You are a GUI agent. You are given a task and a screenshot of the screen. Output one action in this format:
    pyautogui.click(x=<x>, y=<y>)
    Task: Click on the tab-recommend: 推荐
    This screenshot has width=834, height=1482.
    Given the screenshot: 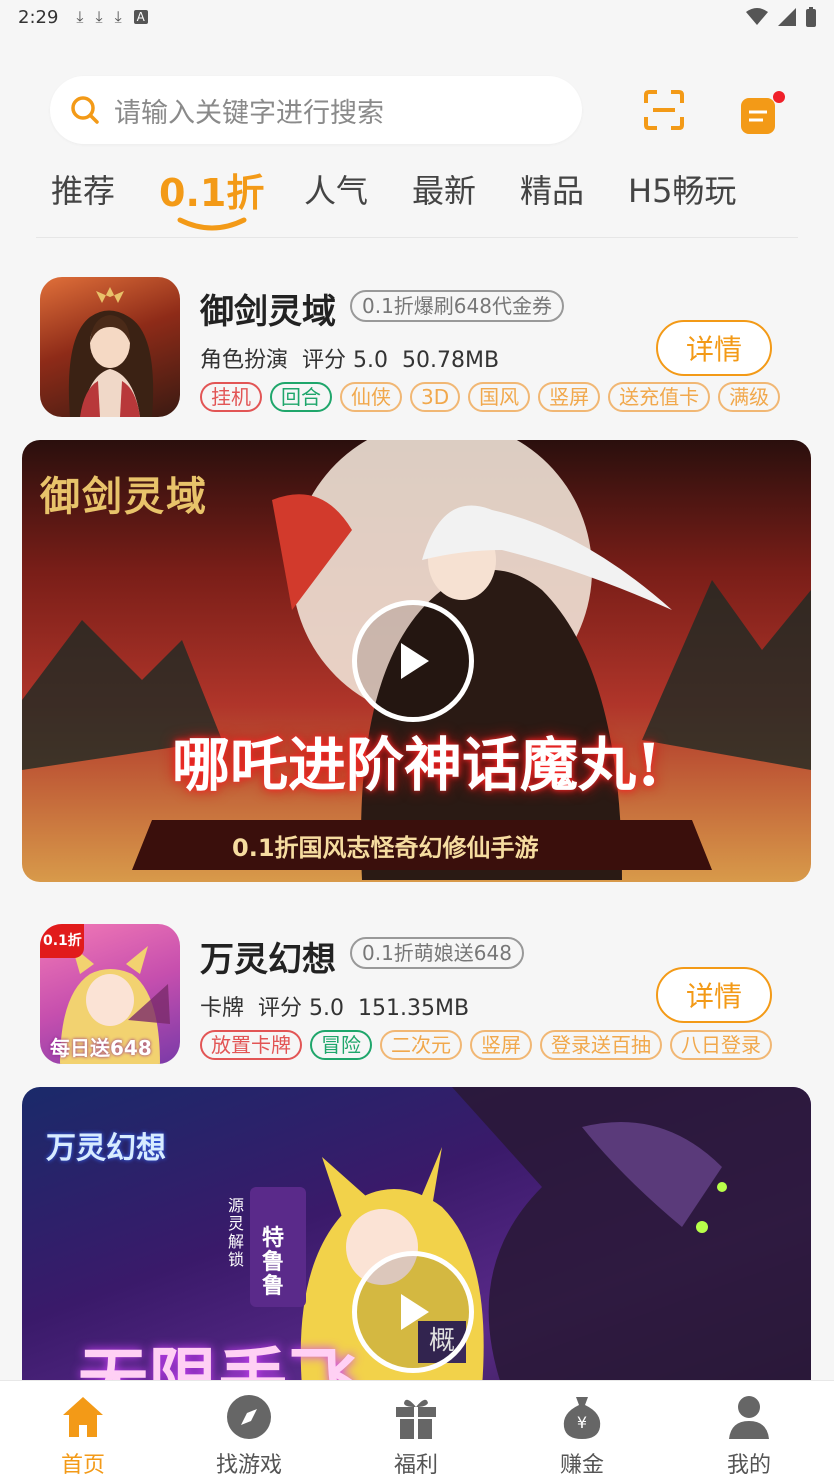 What is the action you would take?
    pyautogui.click(x=83, y=189)
    